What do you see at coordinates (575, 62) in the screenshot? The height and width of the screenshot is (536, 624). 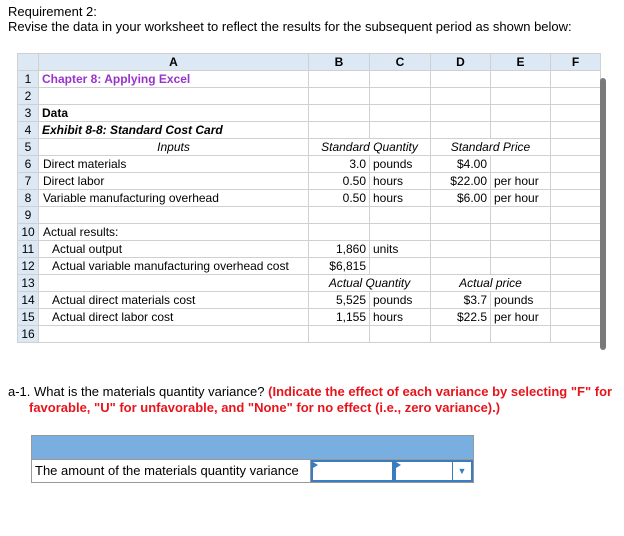 I see `column-header: F` at bounding box center [575, 62].